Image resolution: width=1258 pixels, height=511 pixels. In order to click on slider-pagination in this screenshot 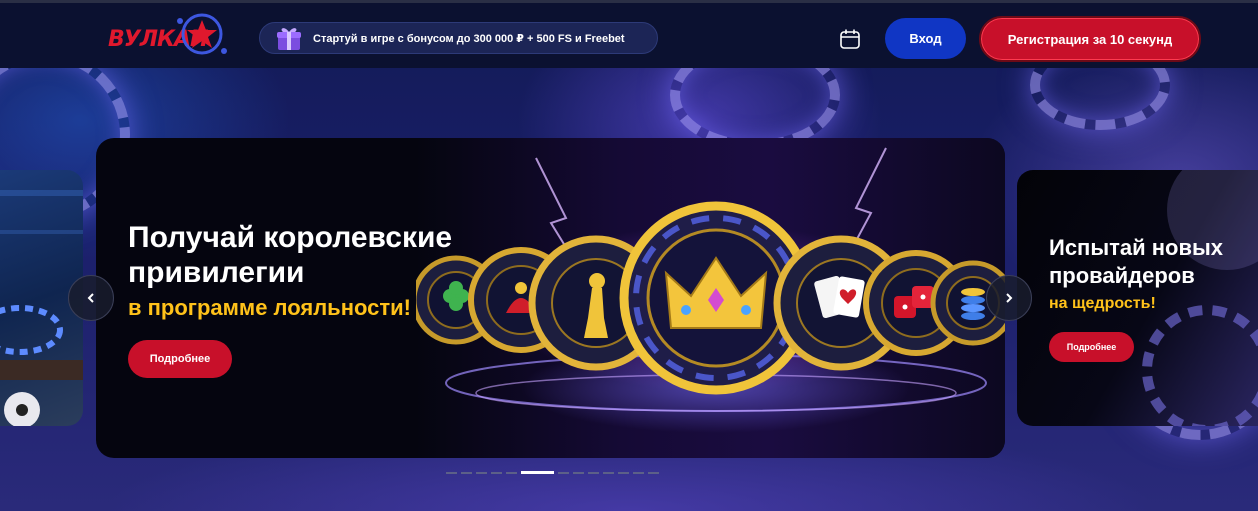, I will do `click(552, 473)`.